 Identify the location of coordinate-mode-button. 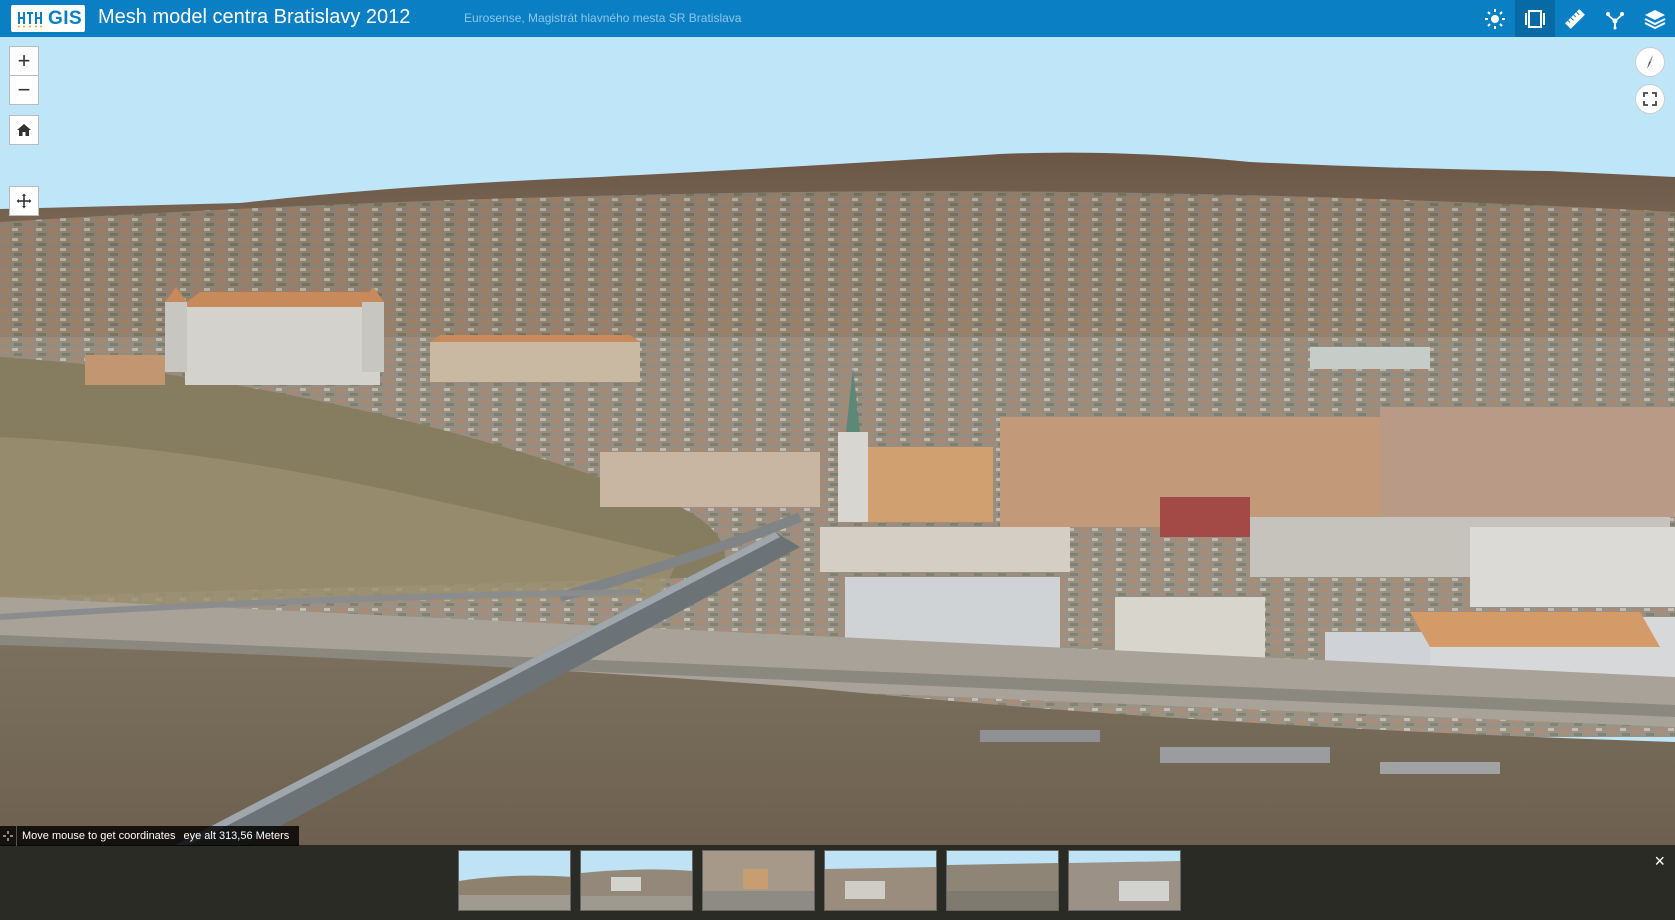
(8, 836).